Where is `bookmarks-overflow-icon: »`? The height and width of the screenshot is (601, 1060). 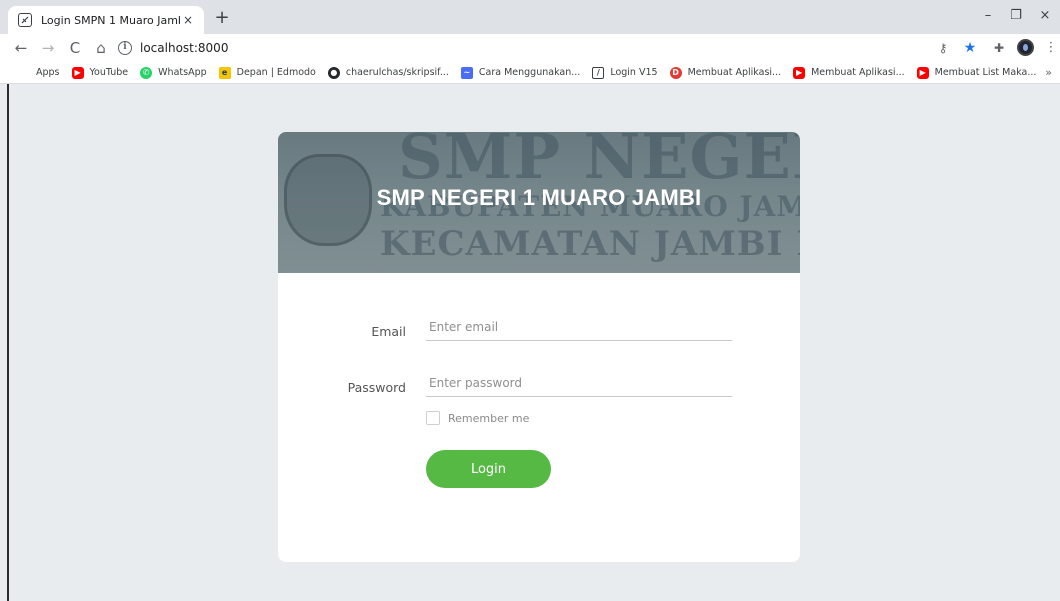
bookmarks-overflow-icon: » is located at coordinates (1048, 72).